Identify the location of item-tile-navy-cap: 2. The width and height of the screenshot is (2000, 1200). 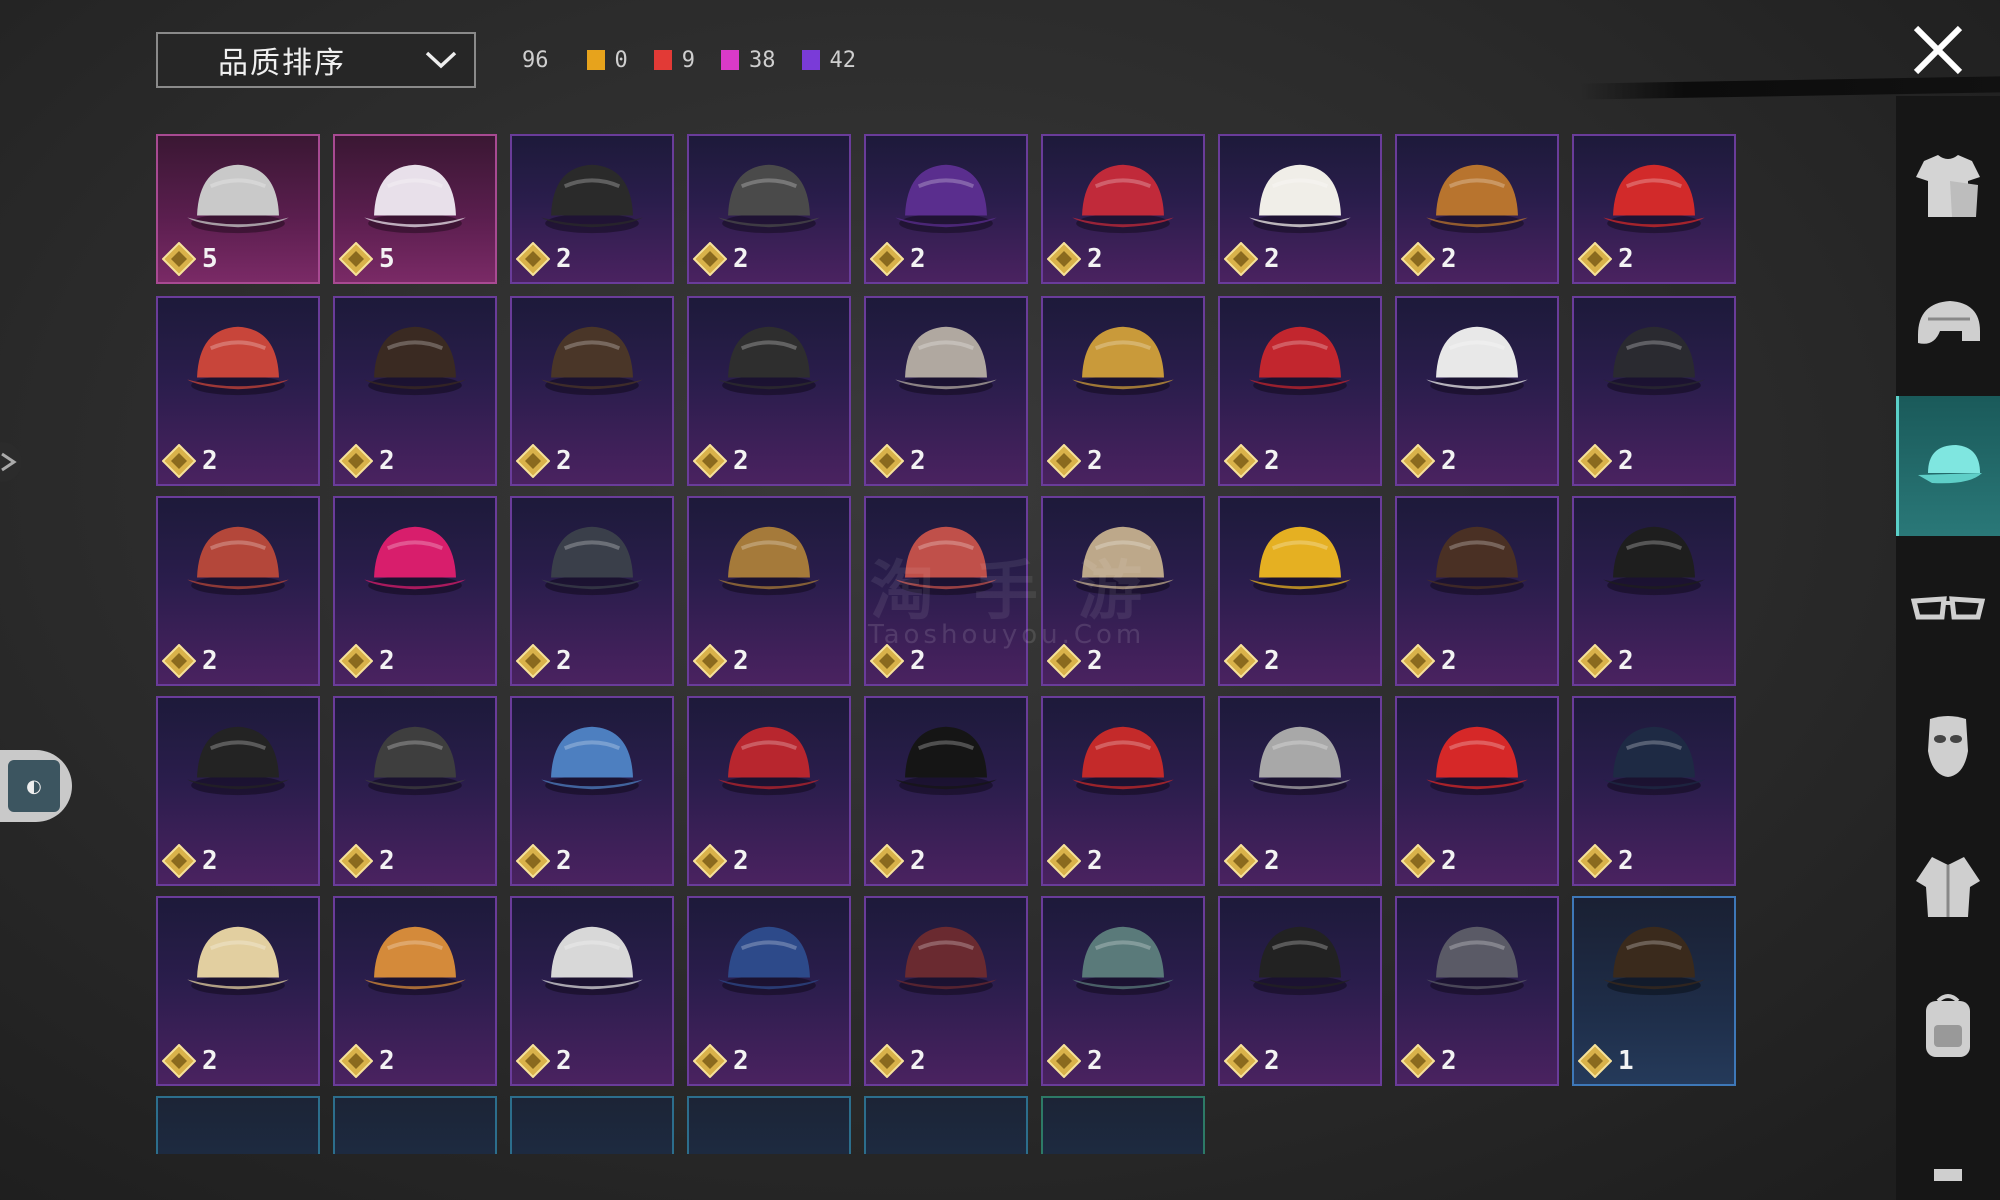
(769, 991).